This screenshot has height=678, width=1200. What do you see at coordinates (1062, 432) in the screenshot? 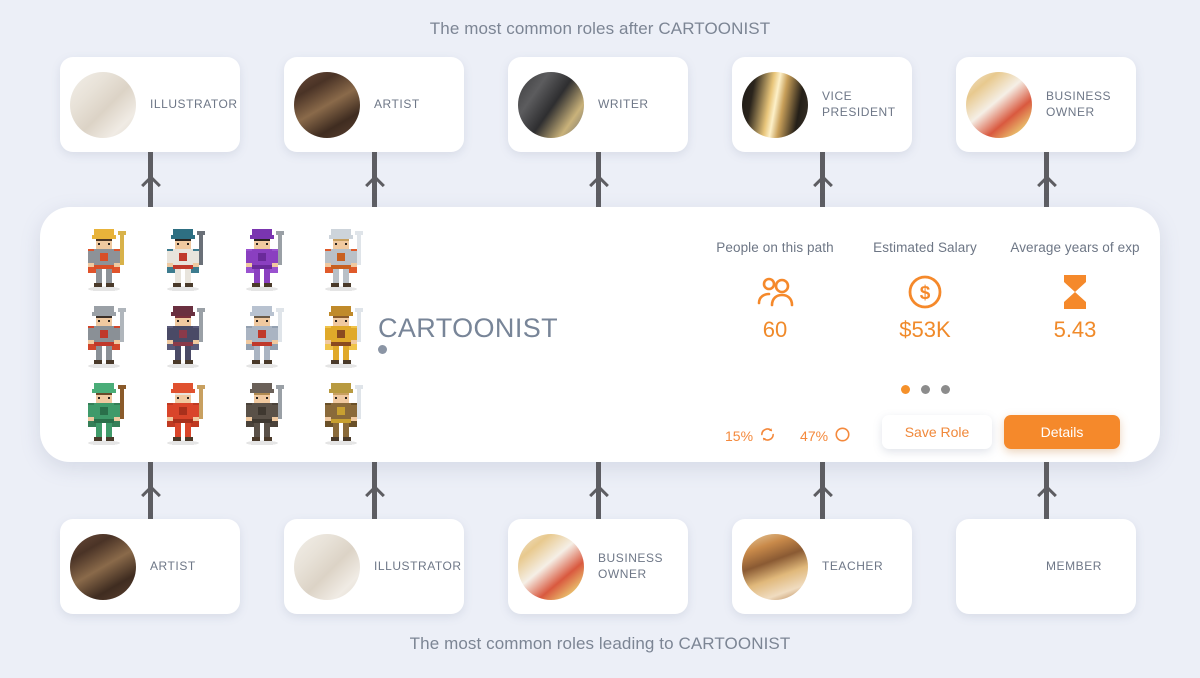
I see `details-button: Details` at bounding box center [1062, 432].